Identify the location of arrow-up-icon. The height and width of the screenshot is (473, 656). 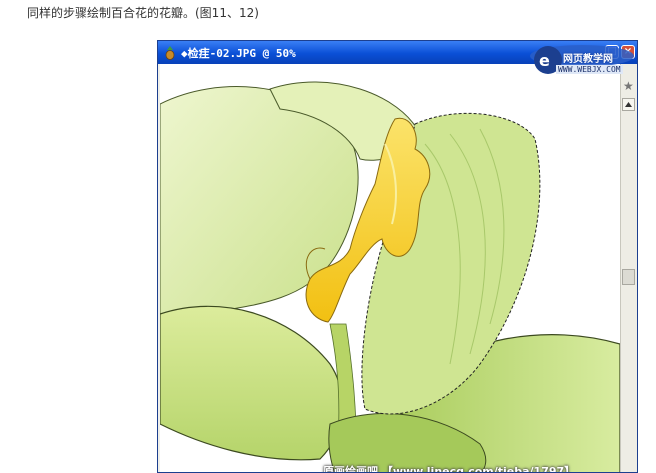
(628, 104).